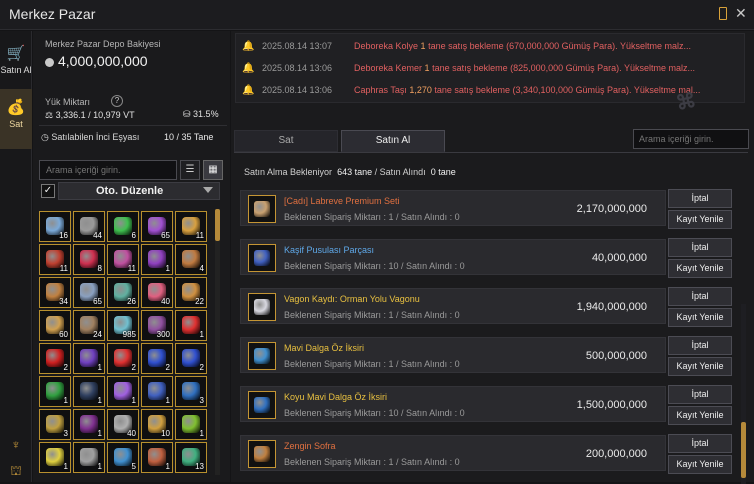 The width and height of the screenshot is (754, 484). Describe the element at coordinates (191, 292) in the screenshot. I see `inventory-slot: 22` at that location.